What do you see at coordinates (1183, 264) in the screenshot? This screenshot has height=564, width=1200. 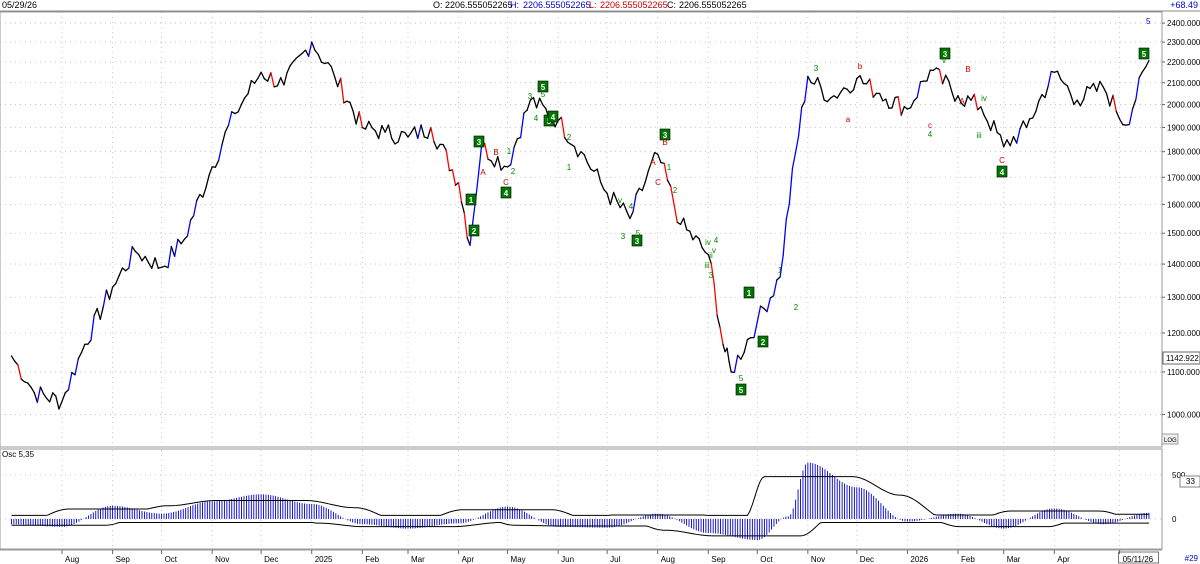 I see `y-tick-label: 1400.000` at bounding box center [1183, 264].